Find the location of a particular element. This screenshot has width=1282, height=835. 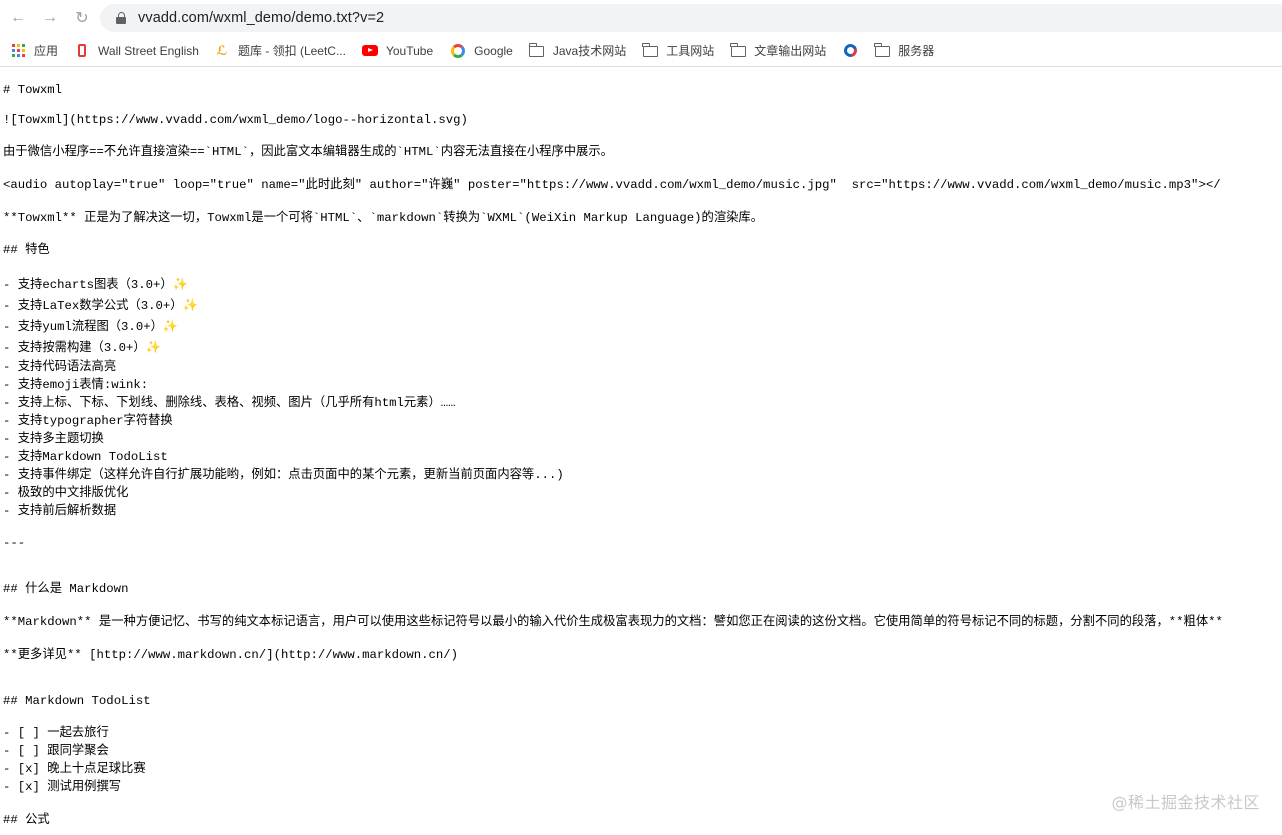

doc-line-heading: ## 什么是 Markdown is located at coordinates (66, 589).